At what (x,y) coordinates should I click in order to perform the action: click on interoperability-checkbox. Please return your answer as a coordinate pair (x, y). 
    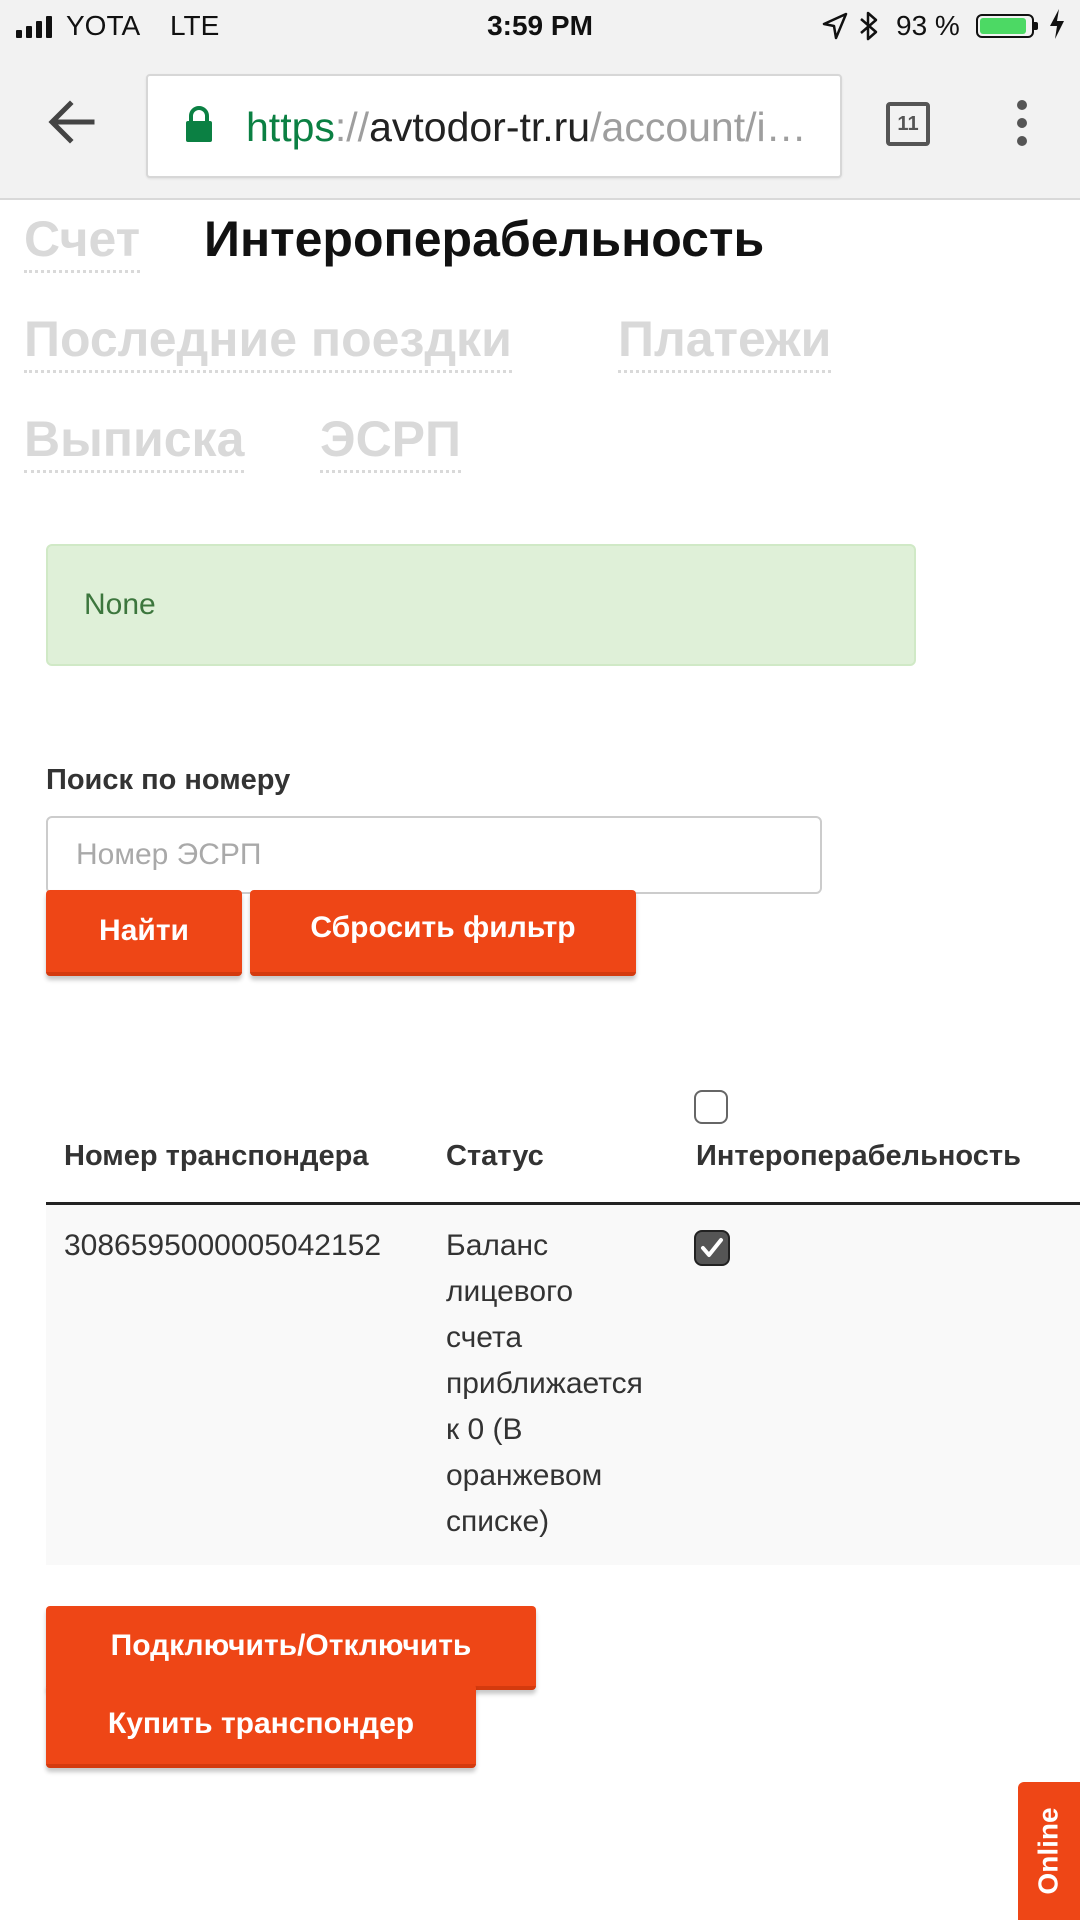
    Looking at the image, I should click on (712, 1248).